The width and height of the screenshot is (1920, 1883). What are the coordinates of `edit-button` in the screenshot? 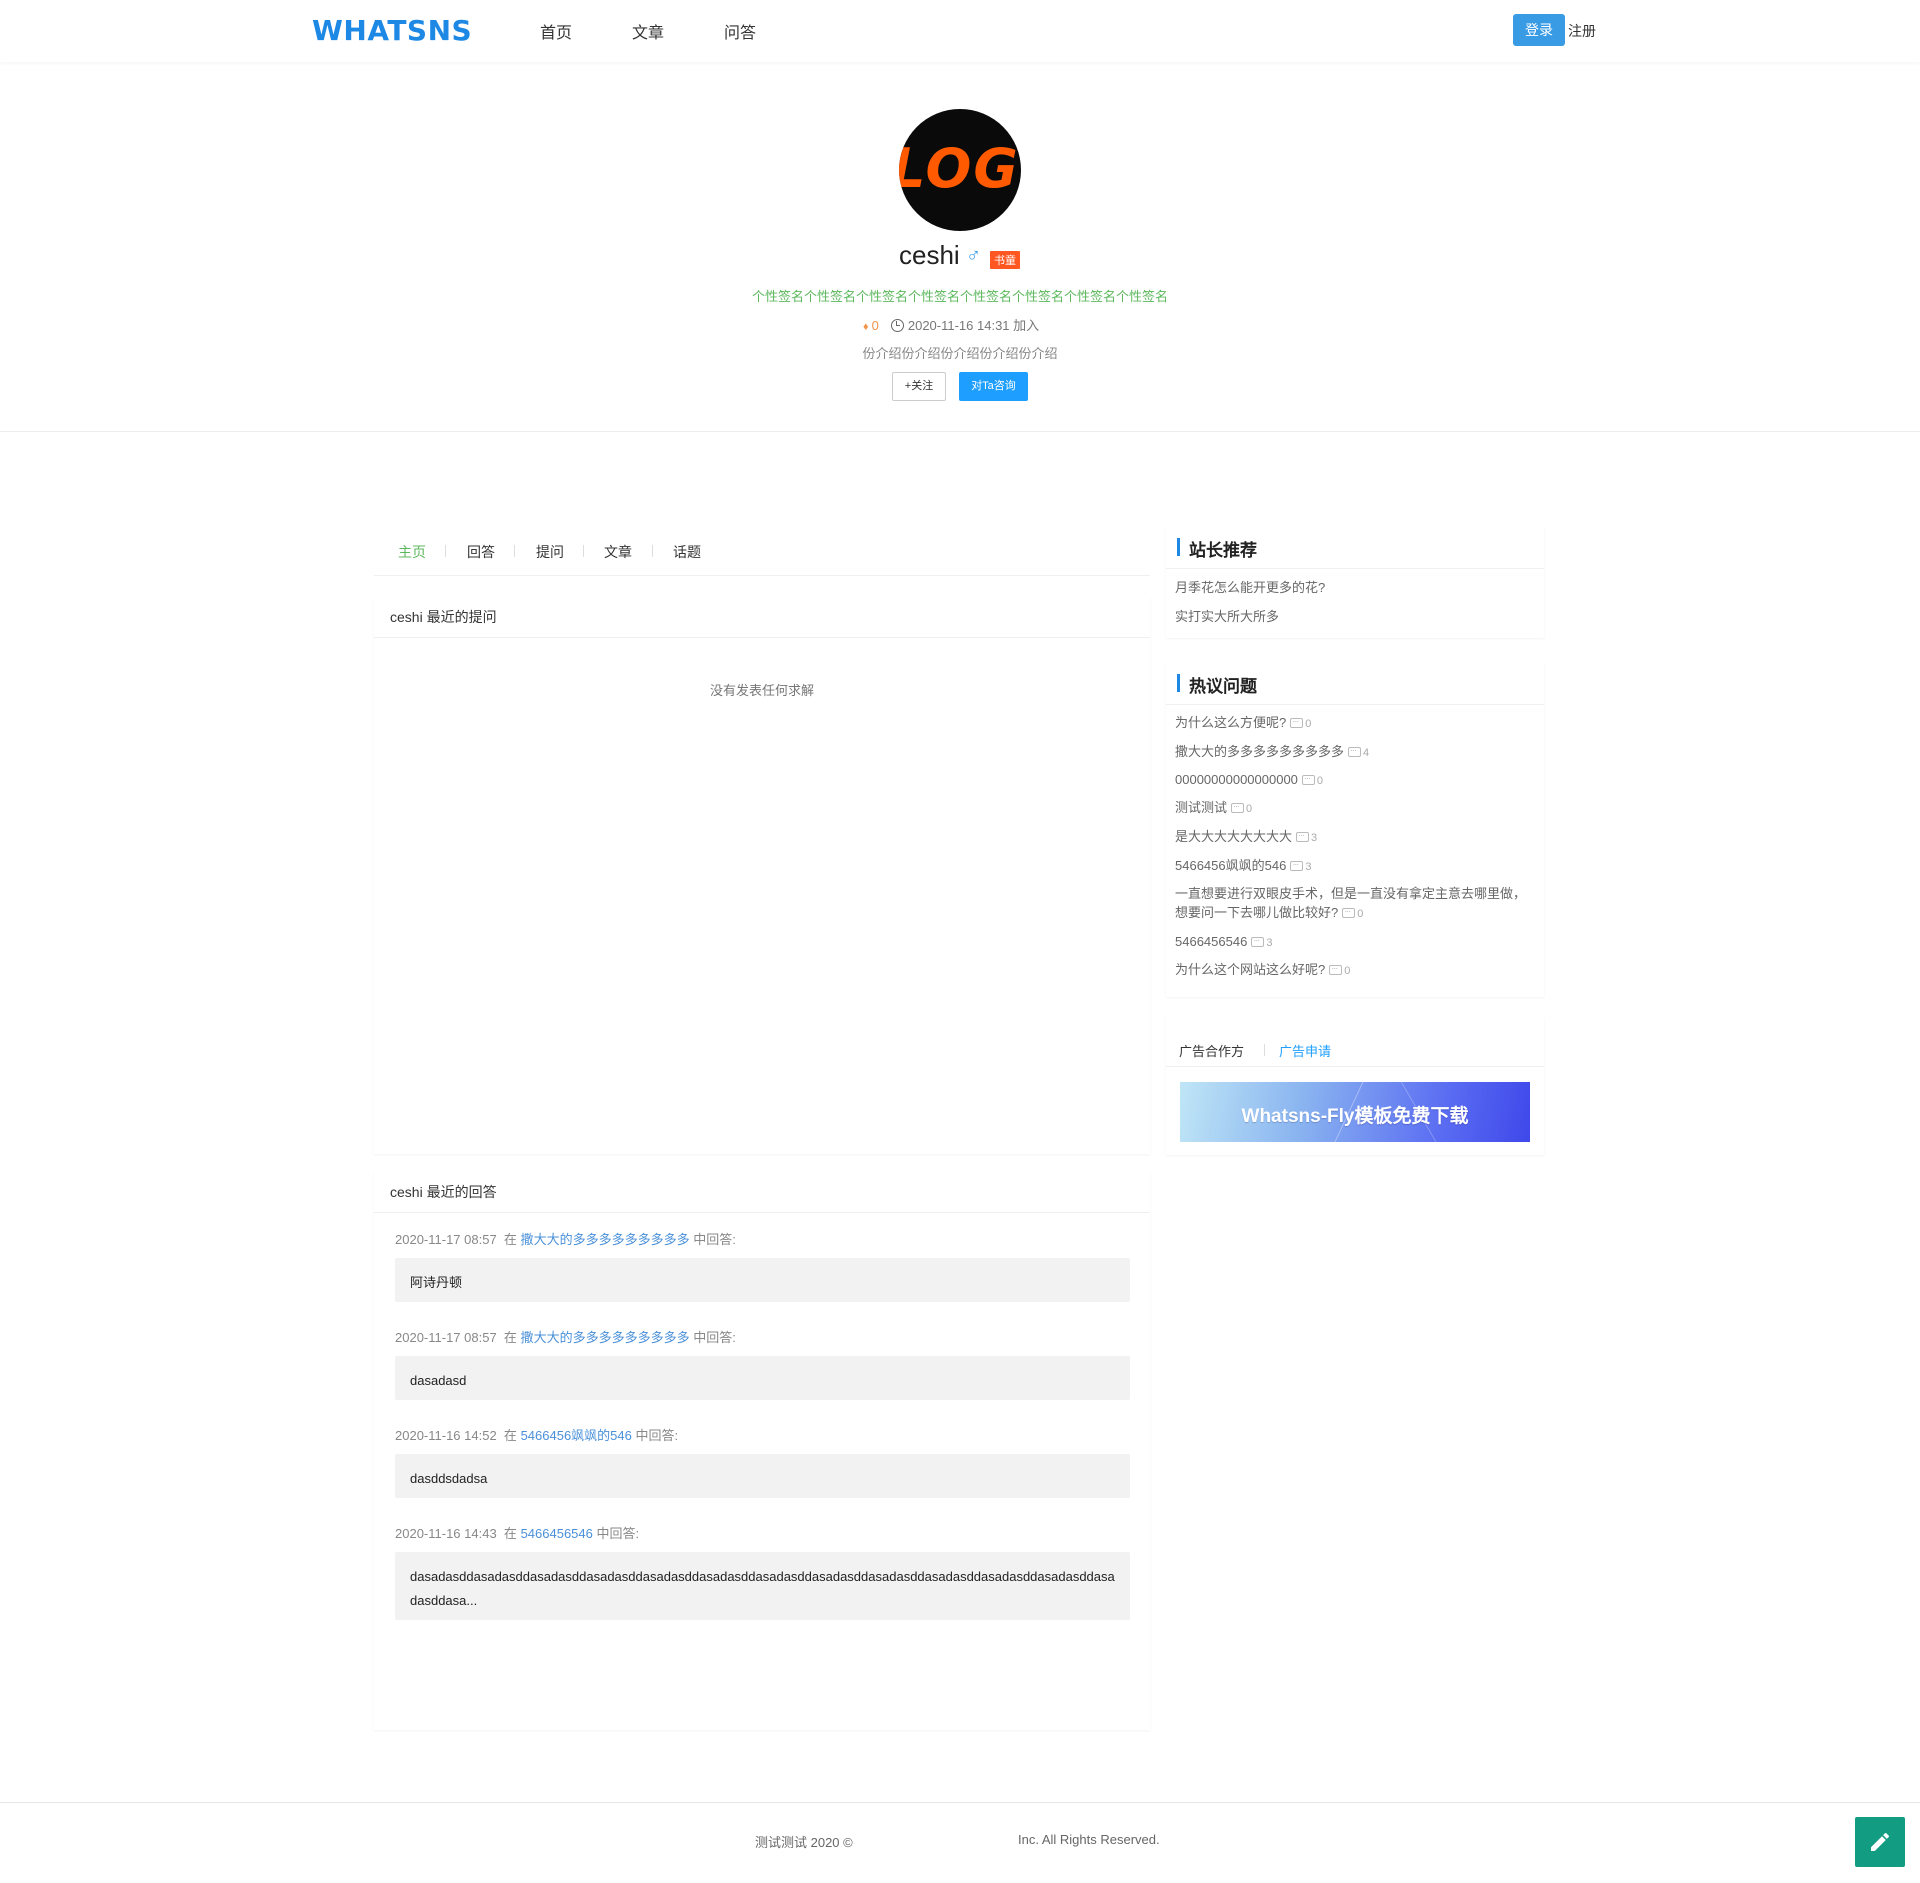 It's located at (1880, 1842).